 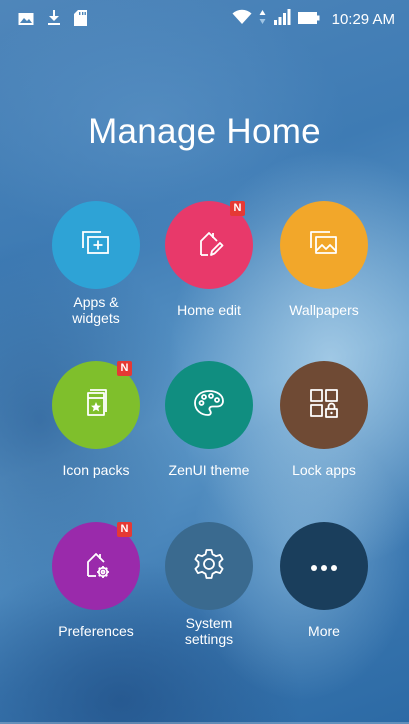 I want to click on notification-icons, so click(x=52, y=20).